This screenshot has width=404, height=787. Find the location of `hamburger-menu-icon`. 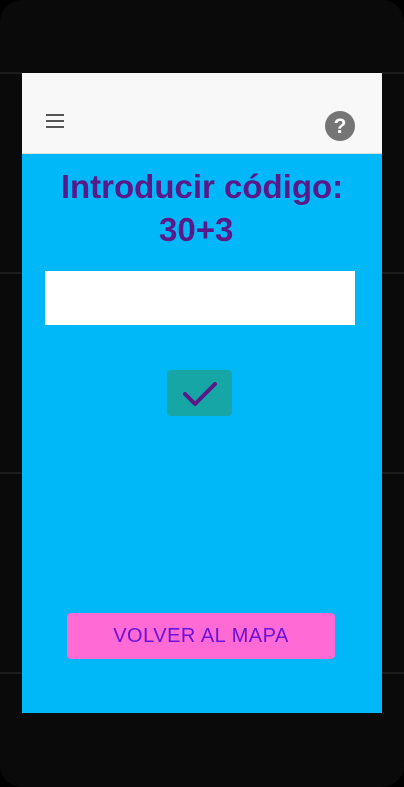

hamburger-menu-icon is located at coordinates (56, 121).